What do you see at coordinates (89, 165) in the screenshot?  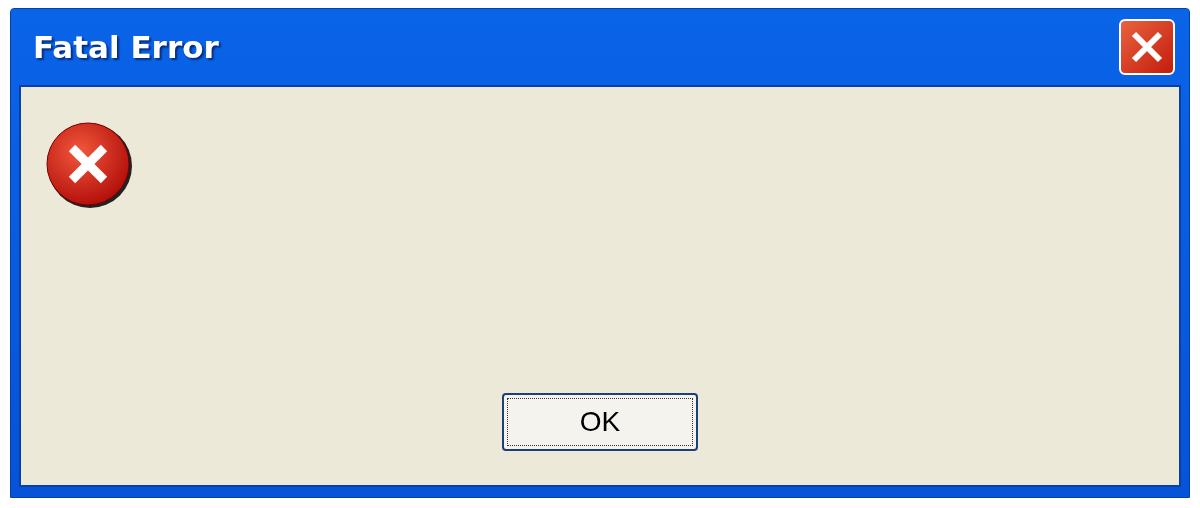 I see `error-icon` at bounding box center [89, 165].